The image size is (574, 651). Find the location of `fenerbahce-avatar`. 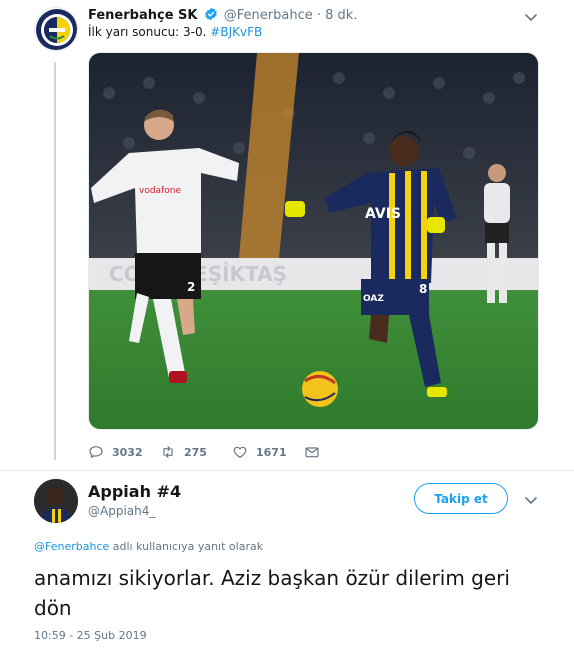

fenerbahce-avatar is located at coordinates (56, 29).